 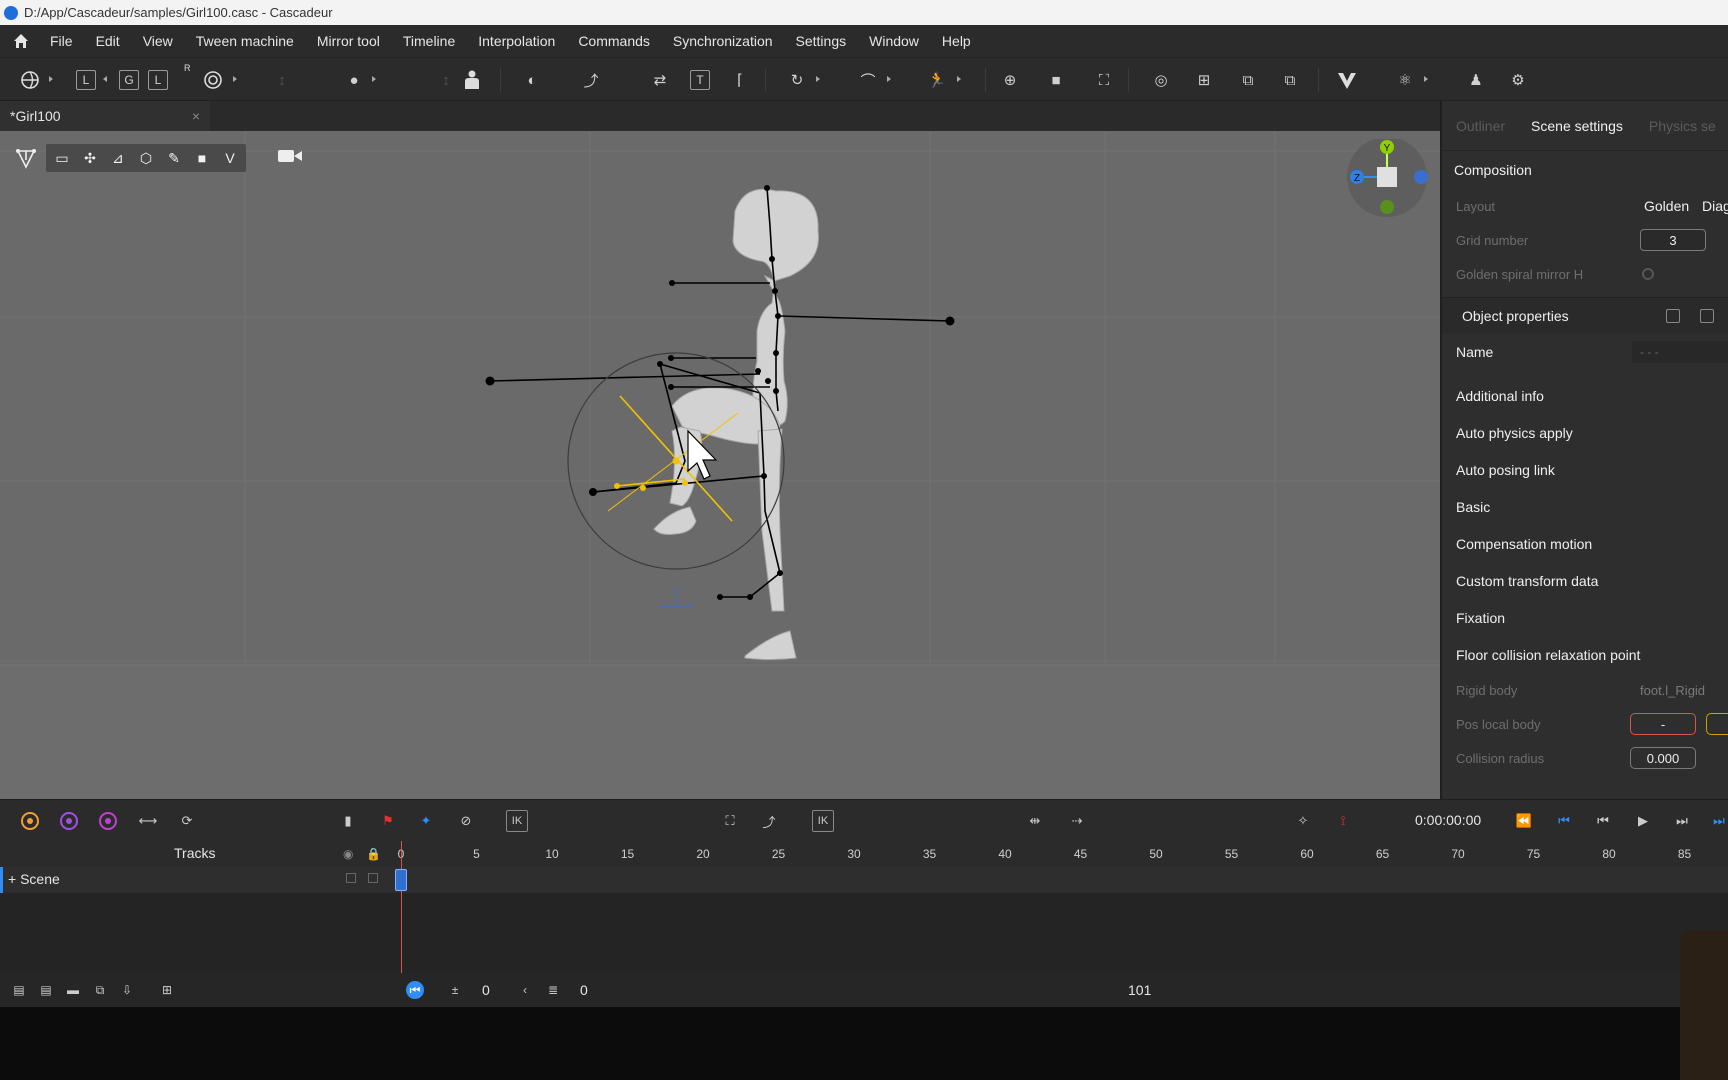 I want to click on text-icon: T, so click(x=700, y=80).